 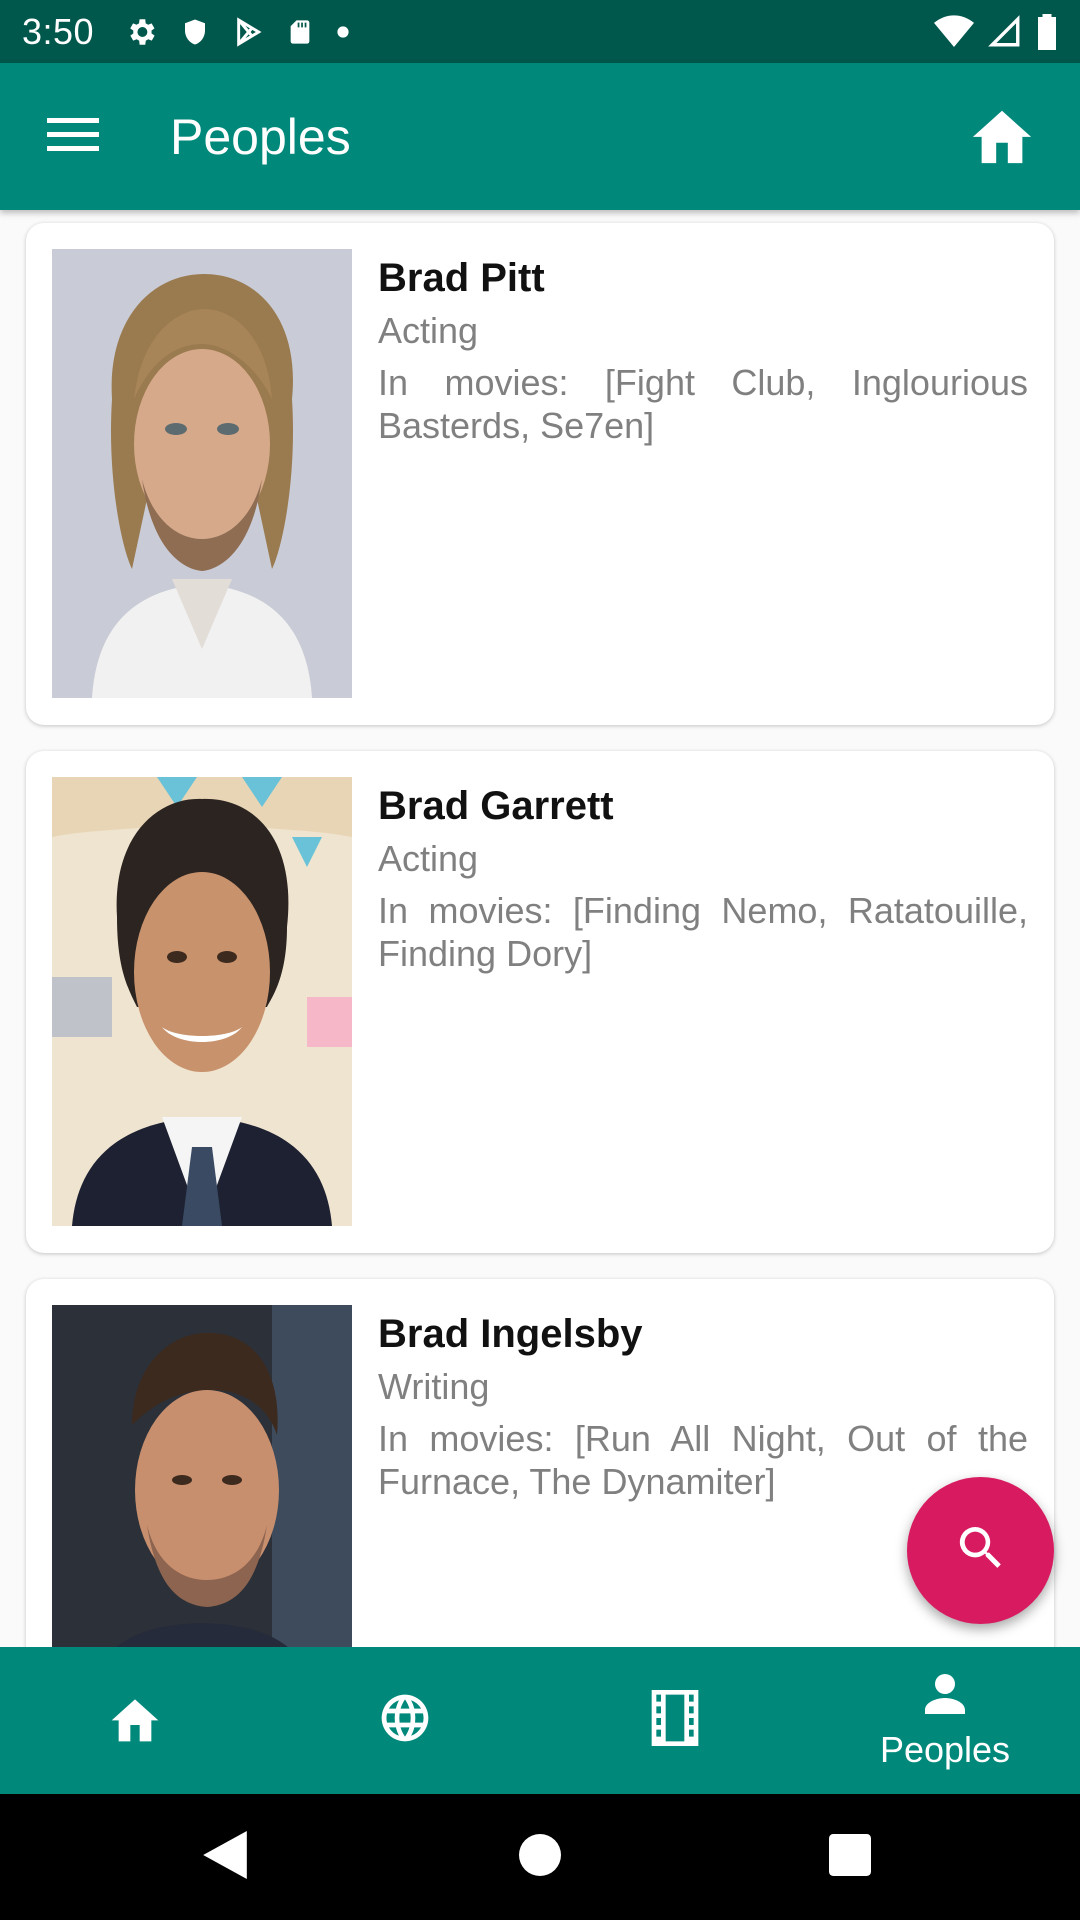 I want to click on battery-icon, so click(x=1047, y=31).